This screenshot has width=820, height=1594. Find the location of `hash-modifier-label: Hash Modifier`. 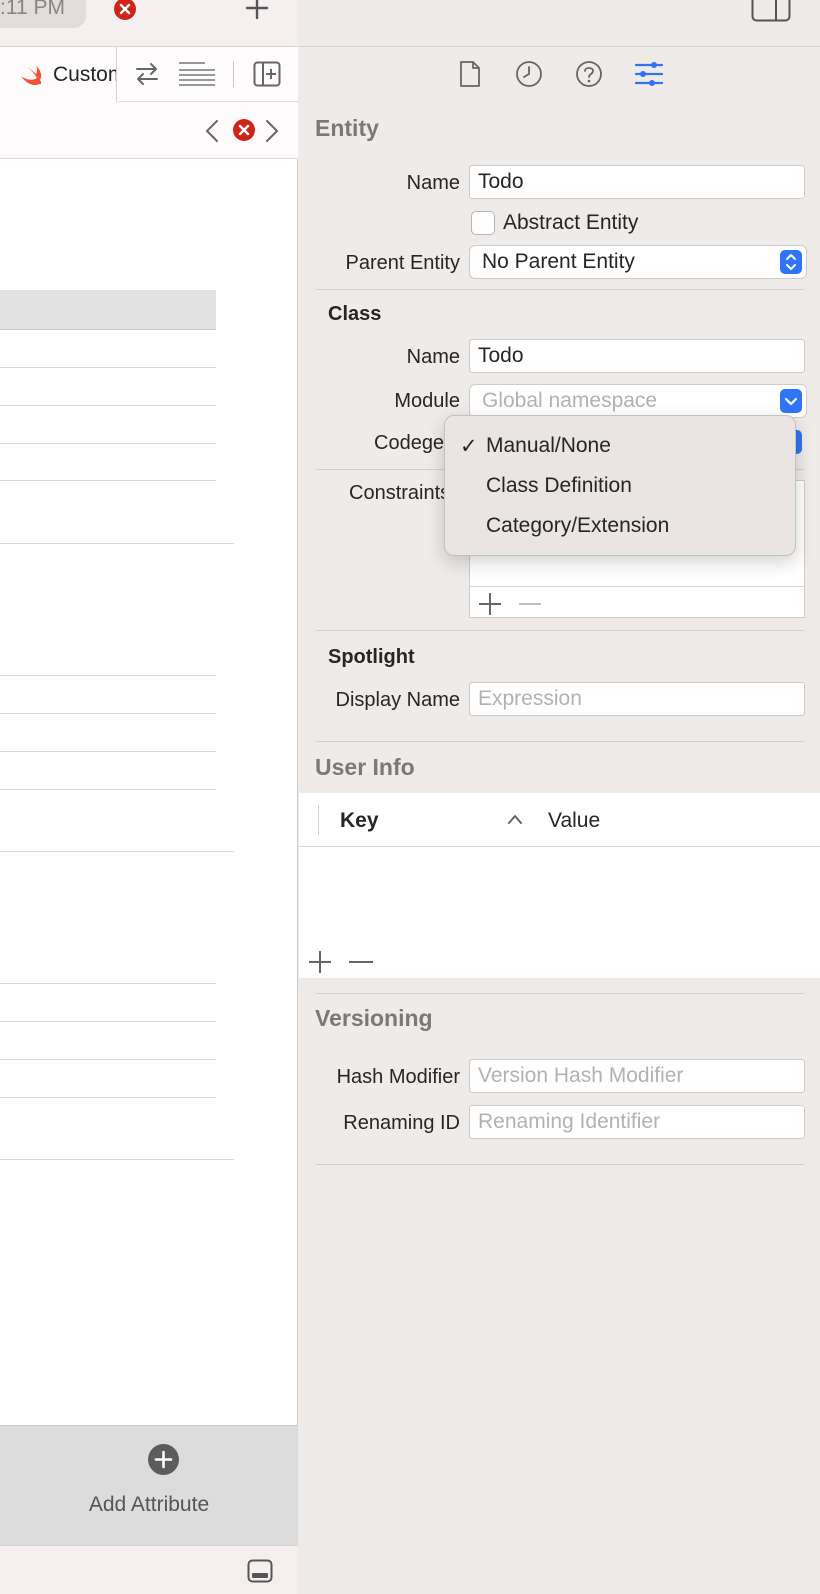

hash-modifier-label: Hash Modifier is located at coordinates (398, 1077).